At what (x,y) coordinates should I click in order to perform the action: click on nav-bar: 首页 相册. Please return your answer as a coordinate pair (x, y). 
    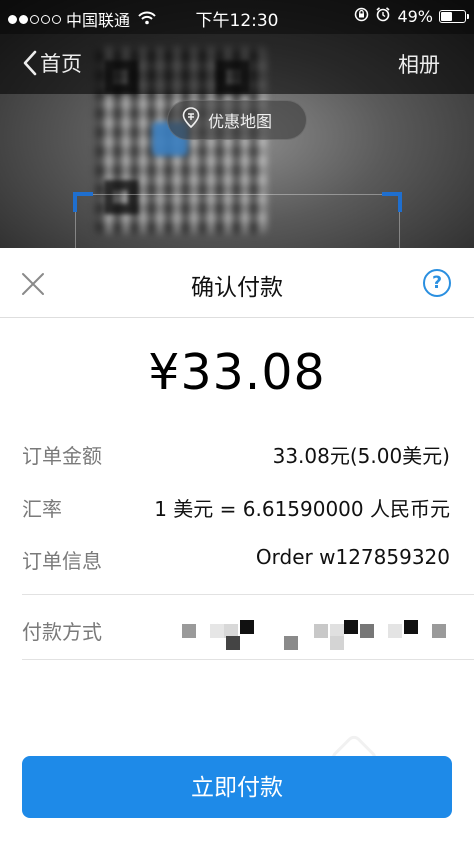
    Looking at the image, I should click on (237, 64).